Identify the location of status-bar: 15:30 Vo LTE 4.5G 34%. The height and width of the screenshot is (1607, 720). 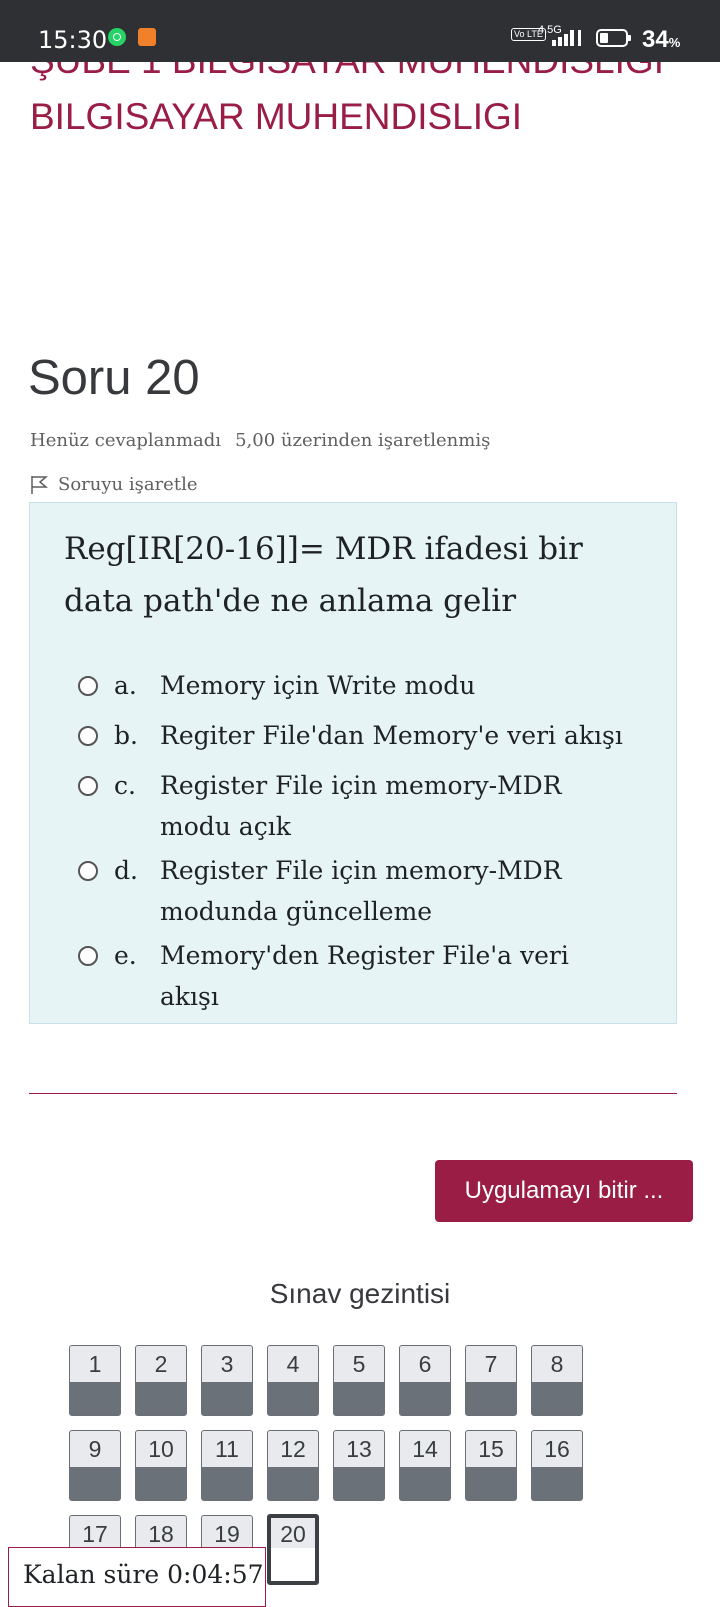
(360, 31).